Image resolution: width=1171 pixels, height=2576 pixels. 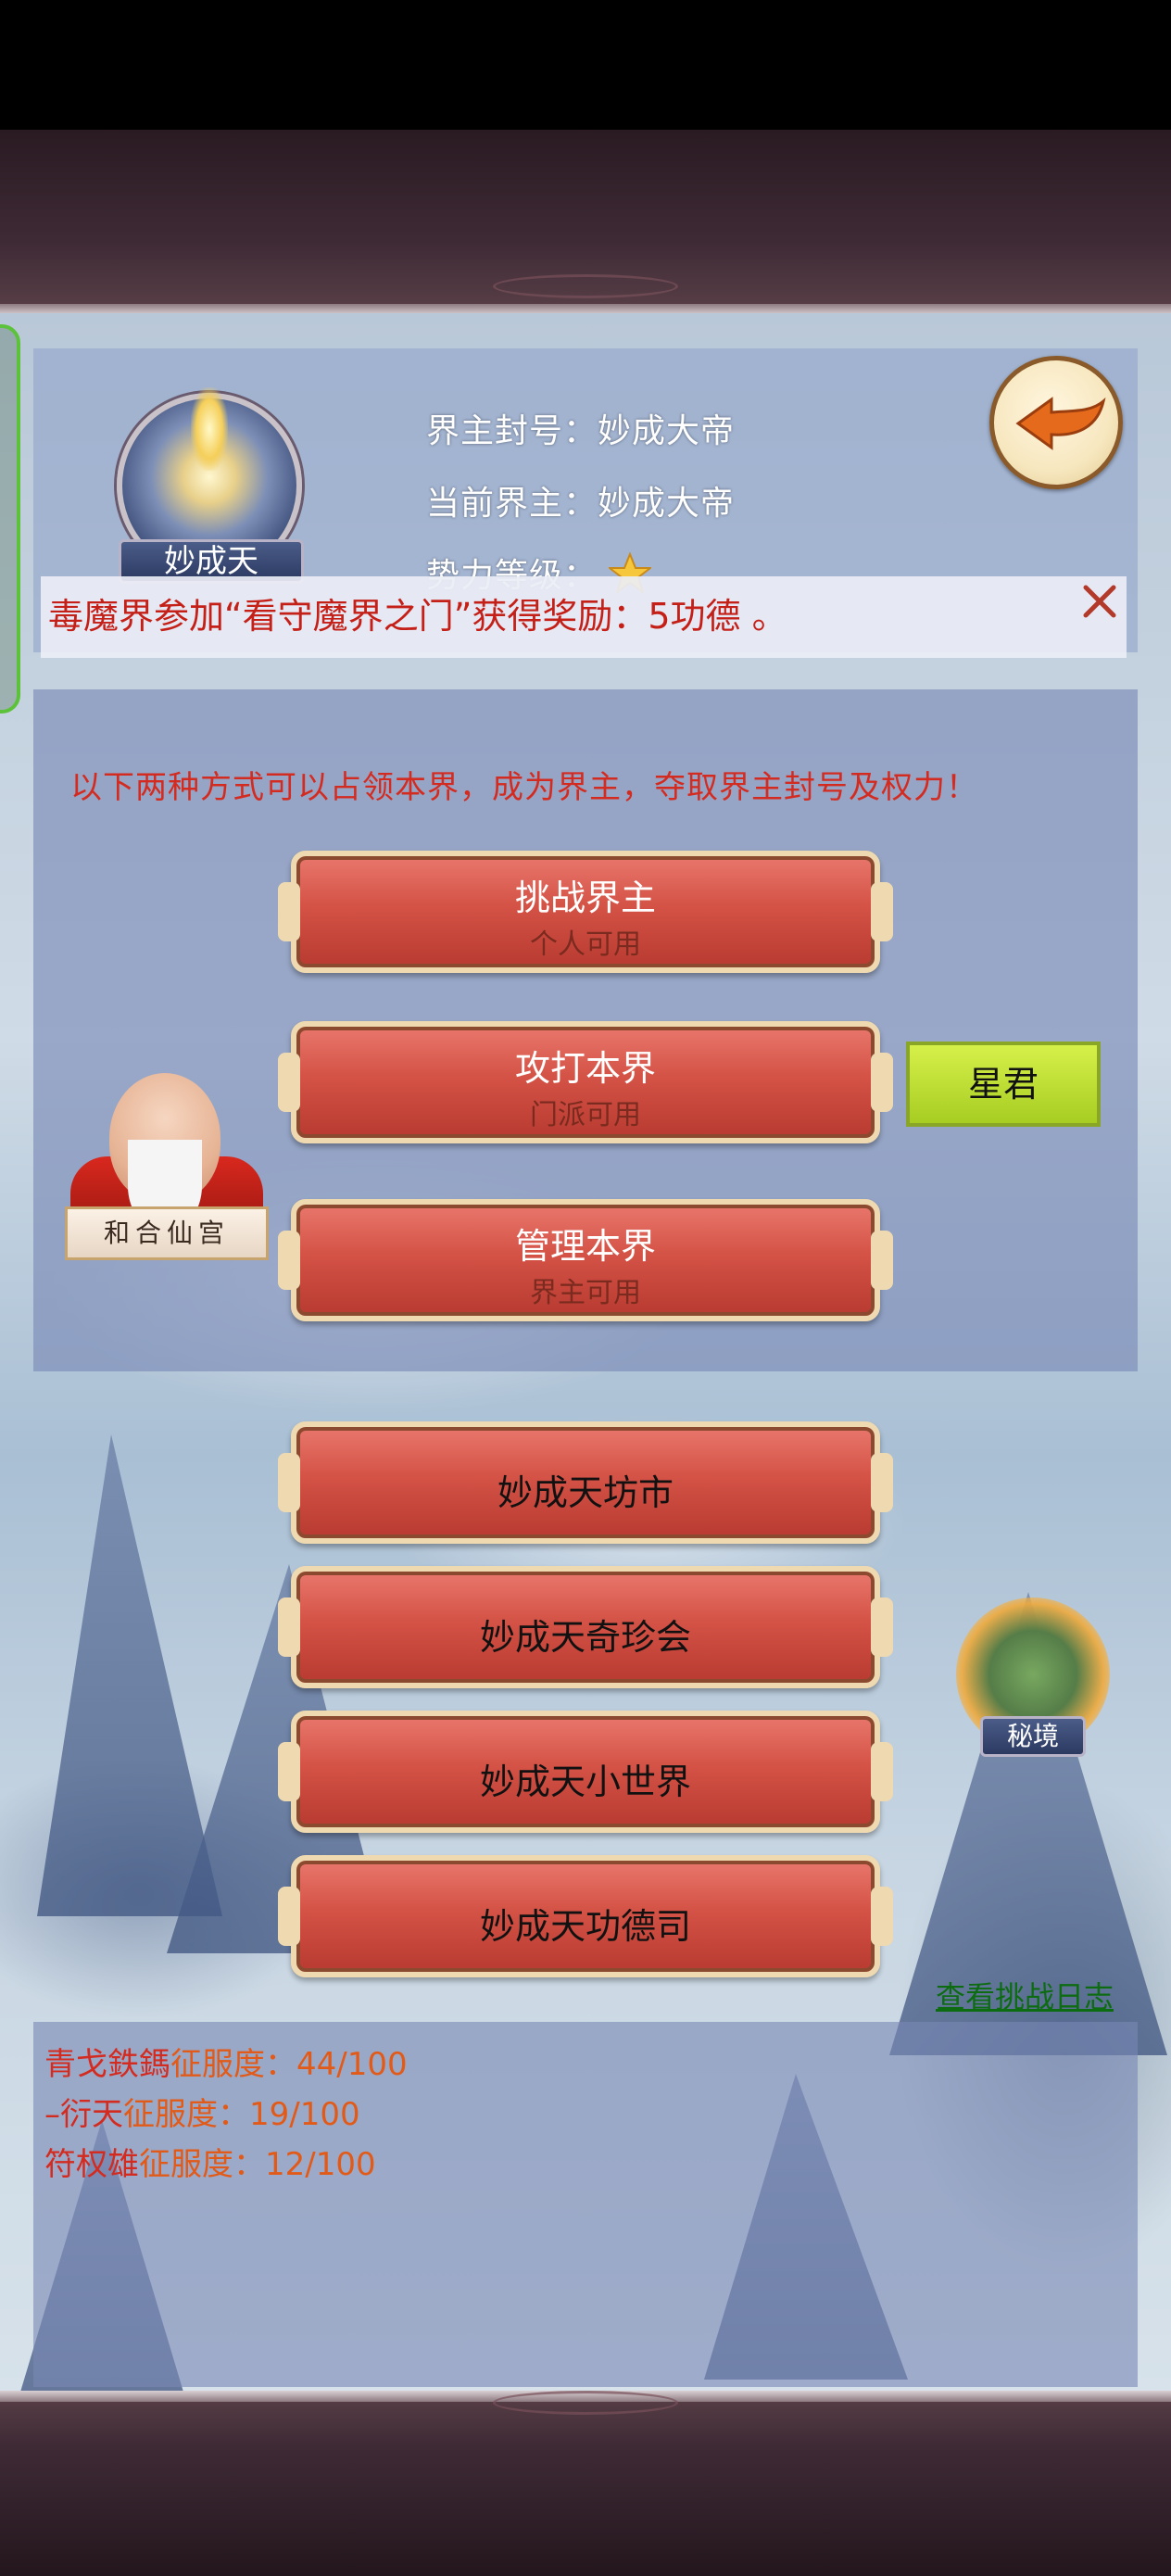 I want to click on close-ticker-button, so click(x=1100, y=601).